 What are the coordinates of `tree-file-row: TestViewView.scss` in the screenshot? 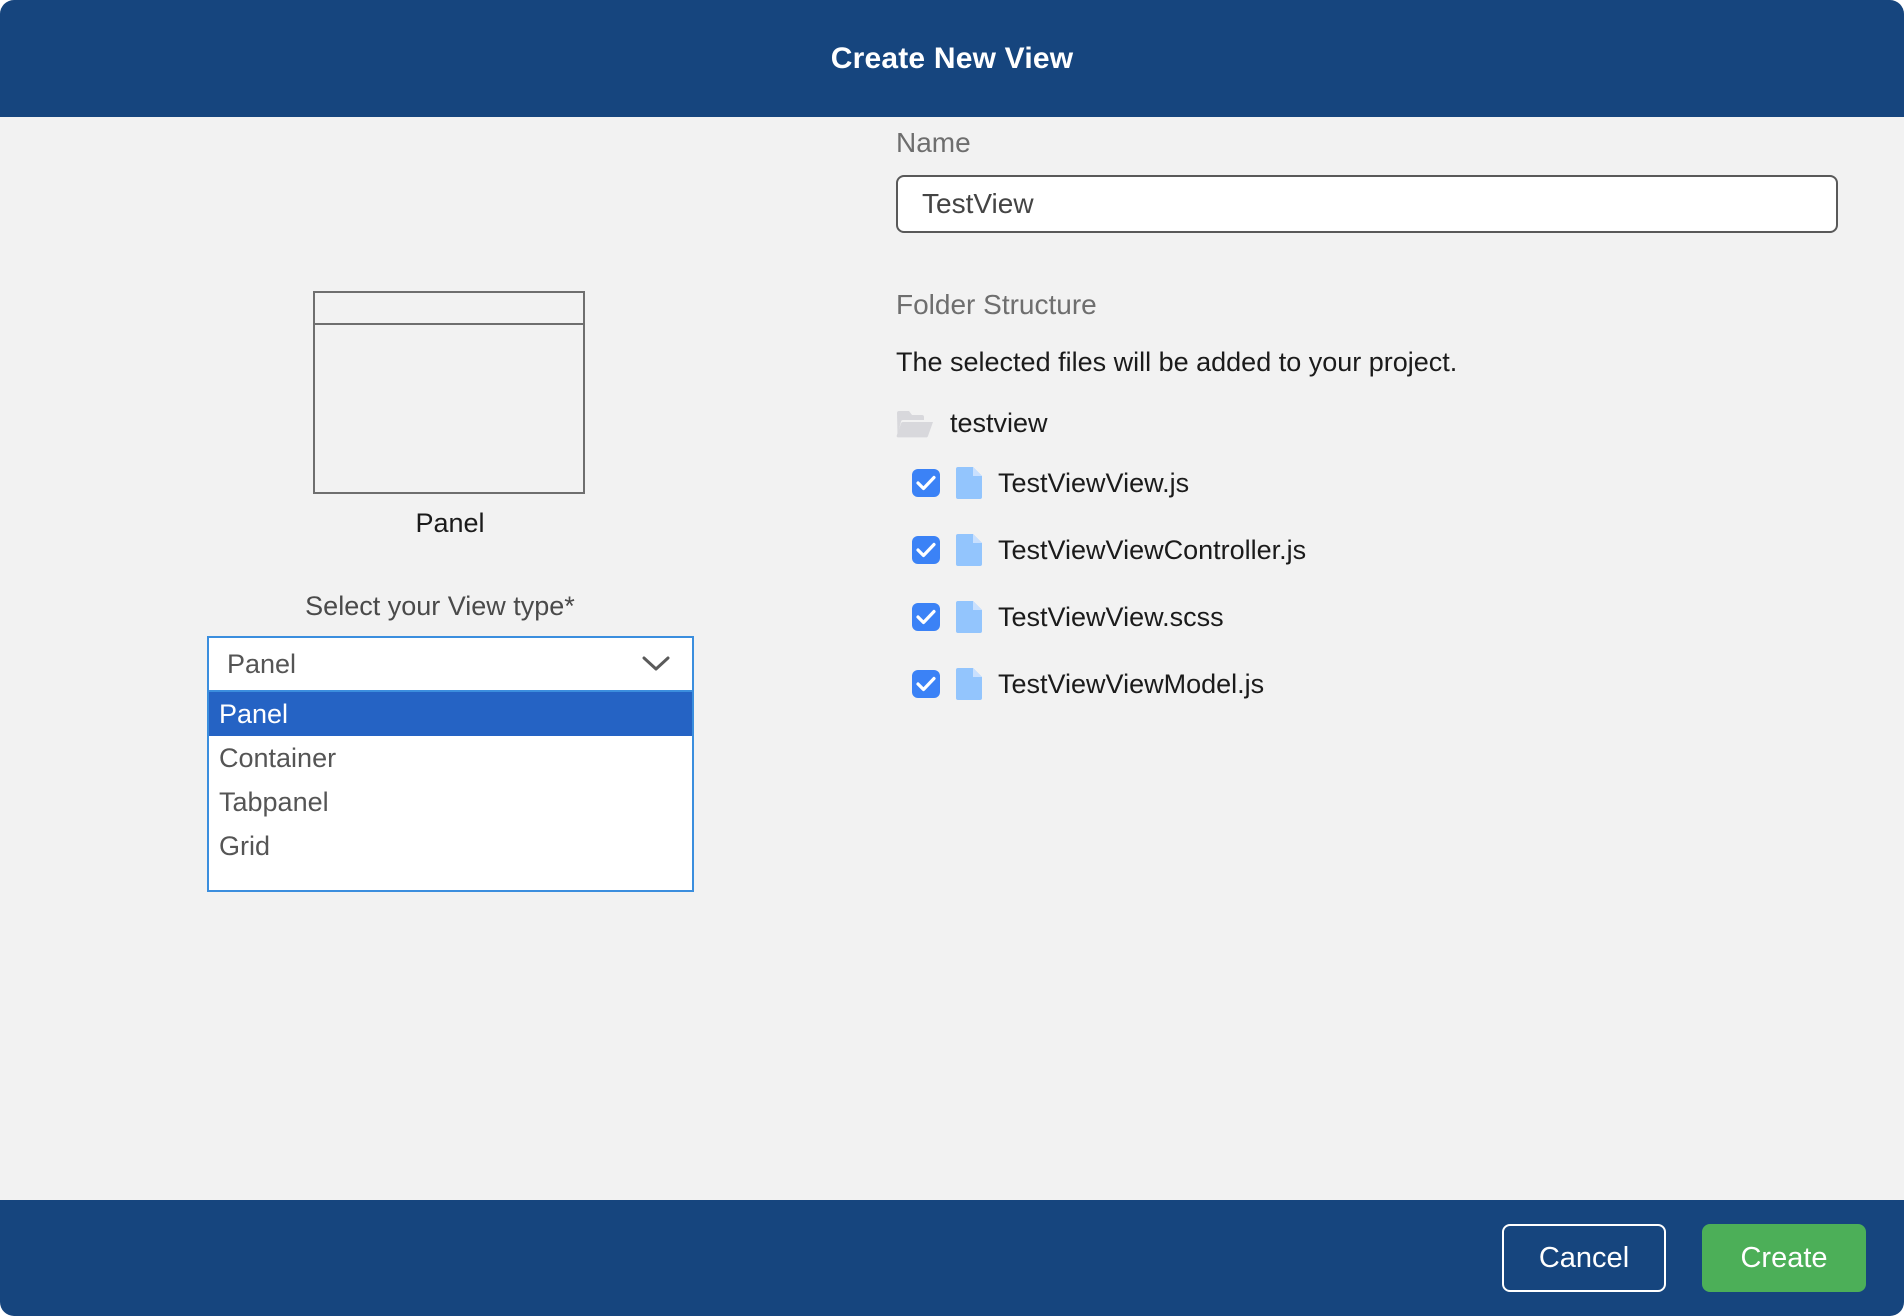 It's located at (1386, 617).